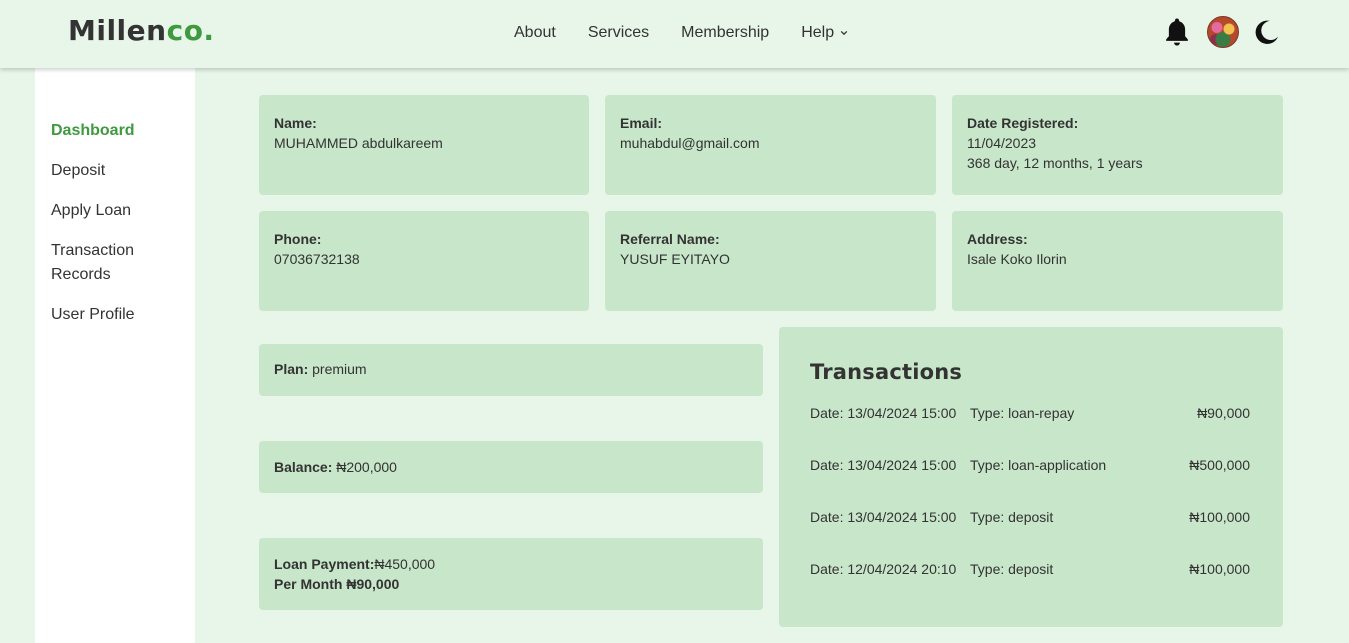 This screenshot has height=643, width=1349. Describe the element at coordinates (405, 564) in the screenshot. I see `loan-payment-value: ₦450,000` at that location.